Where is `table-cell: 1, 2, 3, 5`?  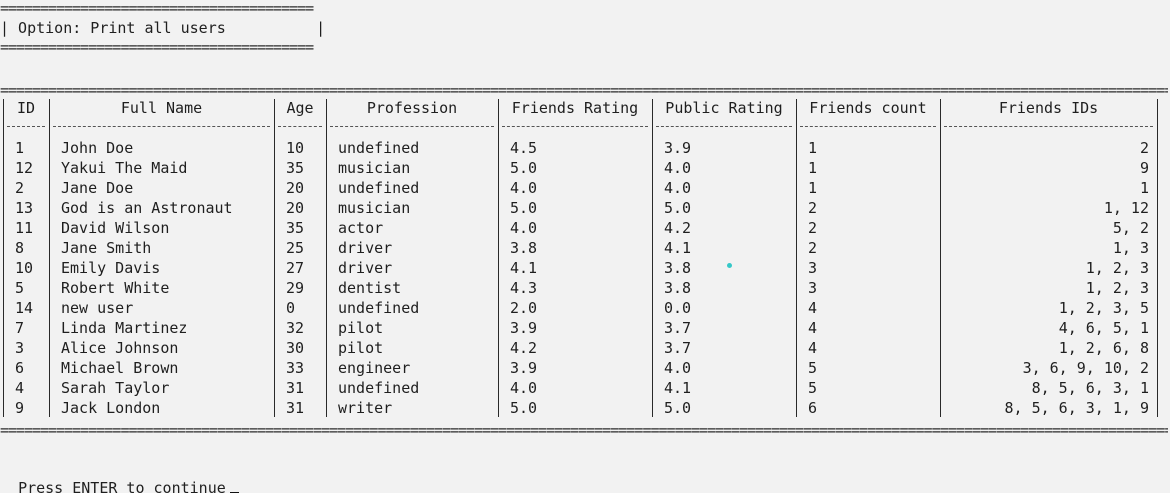
table-cell: 1, 2, 3, 5 is located at coordinates (1103, 308).